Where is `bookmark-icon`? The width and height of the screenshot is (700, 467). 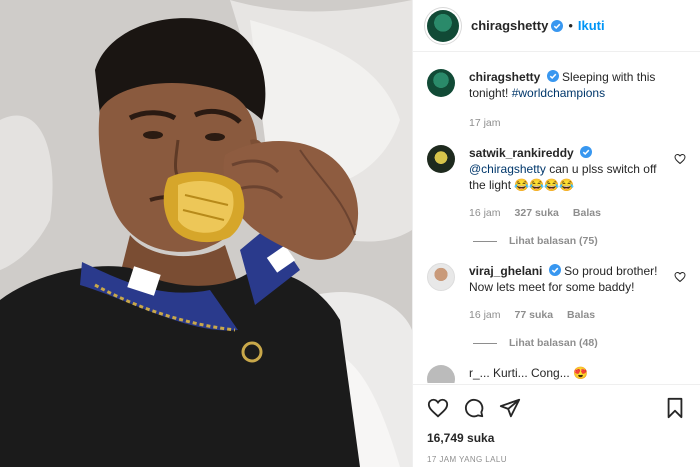 bookmark-icon is located at coordinates (675, 408).